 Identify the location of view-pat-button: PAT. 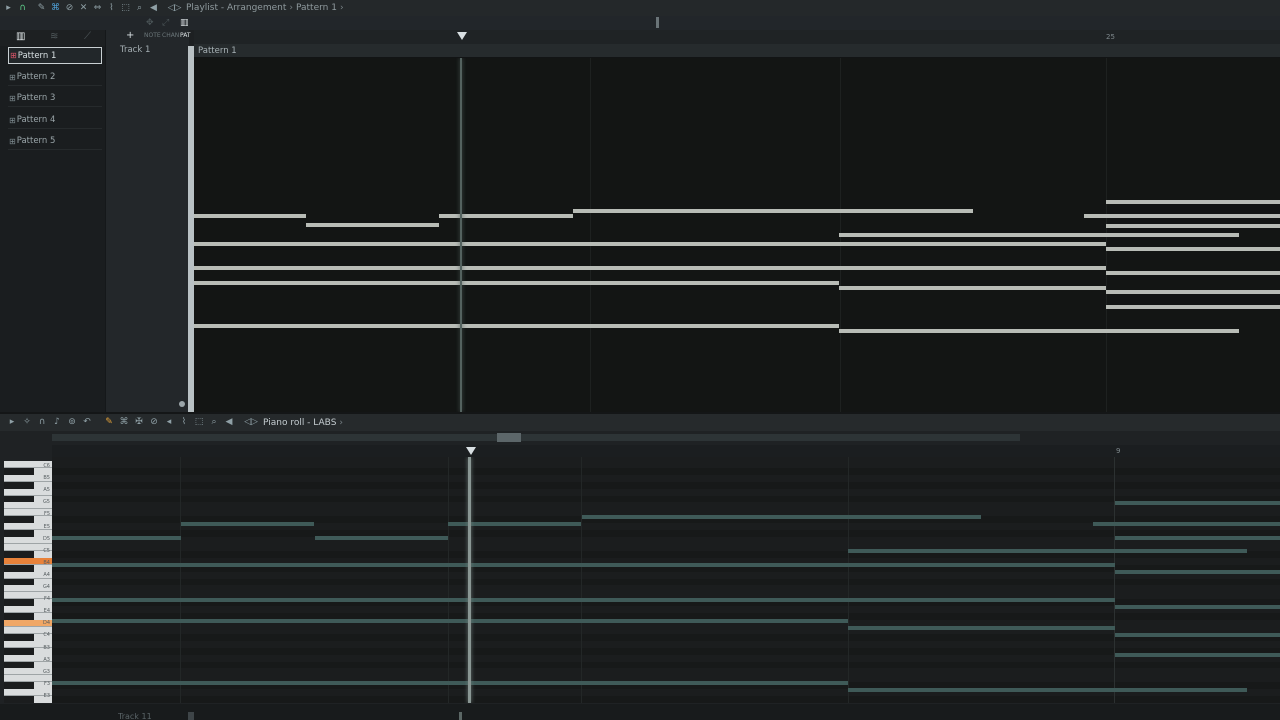
(185, 35).